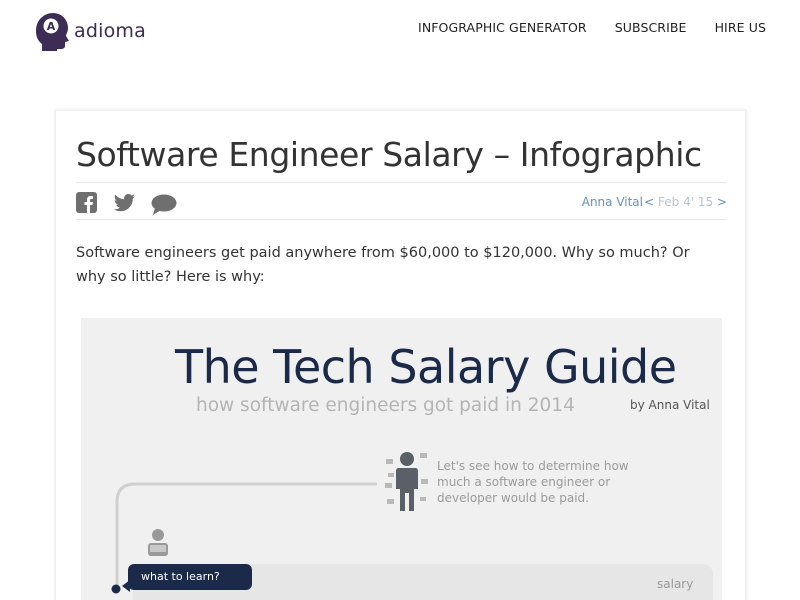 The image size is (800, 600). Describe the element at coordinates (406, 481) in the screenshot. I see `engineer-figure-icon` at that location.